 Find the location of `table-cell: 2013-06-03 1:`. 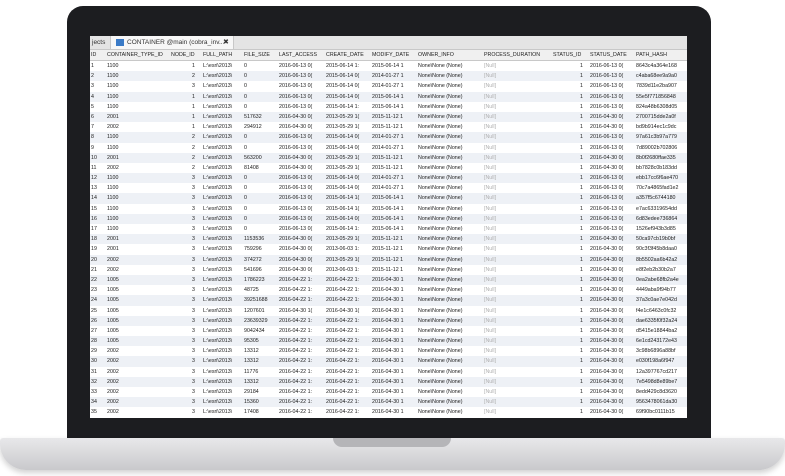

table-cell: 2013-06-03 1: is located at coordinates (348, 249).